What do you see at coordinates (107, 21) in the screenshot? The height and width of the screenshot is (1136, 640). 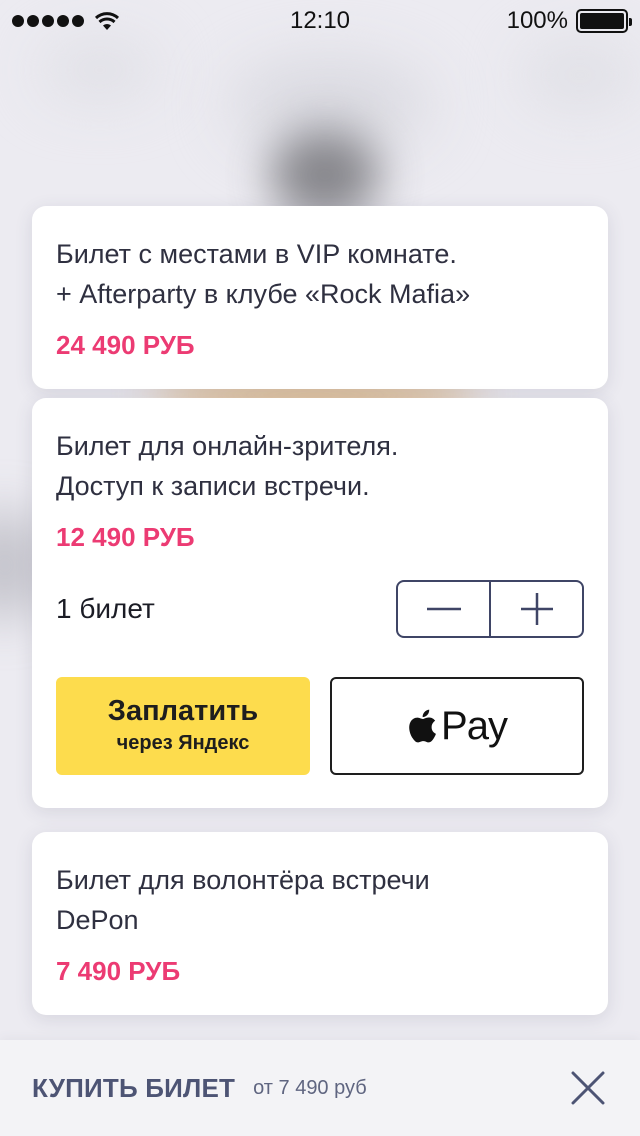 I see `wifi-icon` at bounding box center [107, 21].